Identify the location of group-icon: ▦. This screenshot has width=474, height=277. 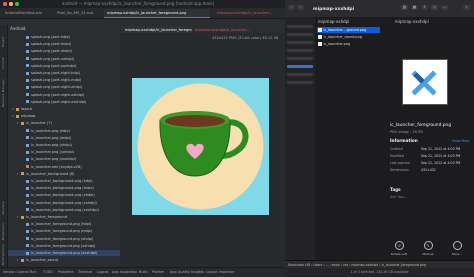
(414, 7).